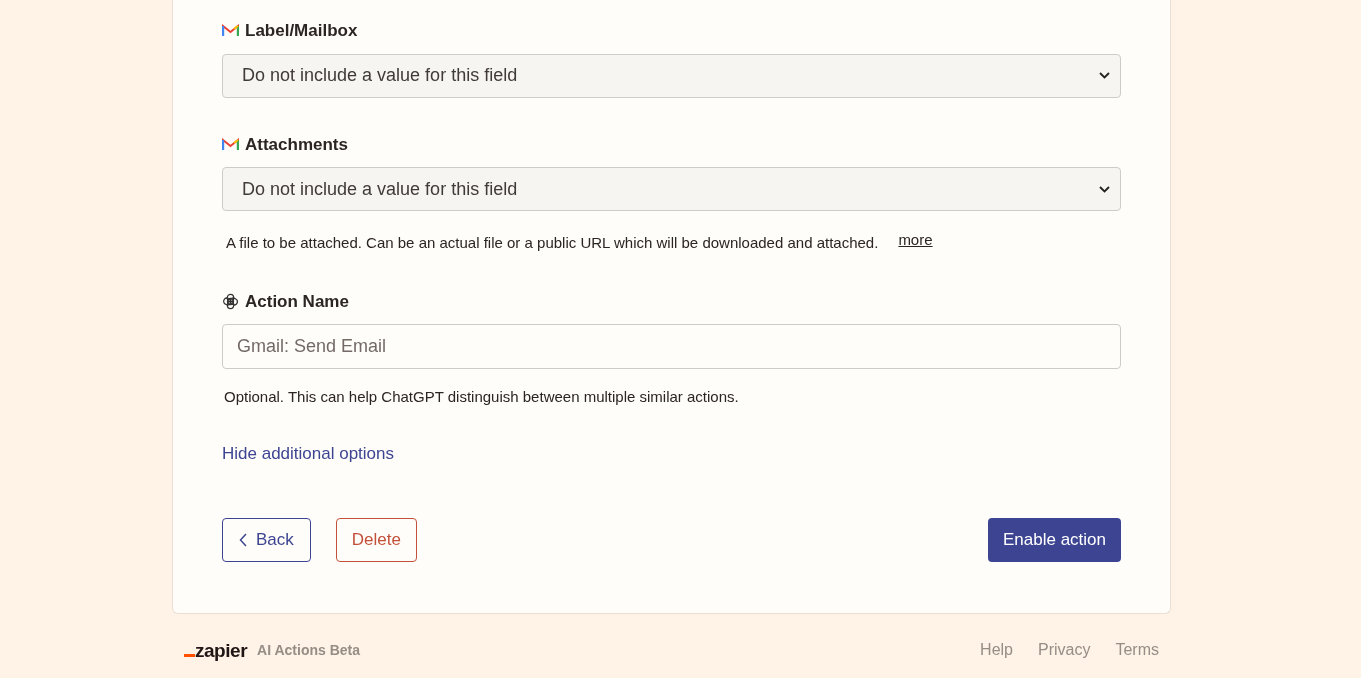  I want to click on help-text: Optional. This can help ChatGPT distinguish between multiple similar actions., so click(481, 397).